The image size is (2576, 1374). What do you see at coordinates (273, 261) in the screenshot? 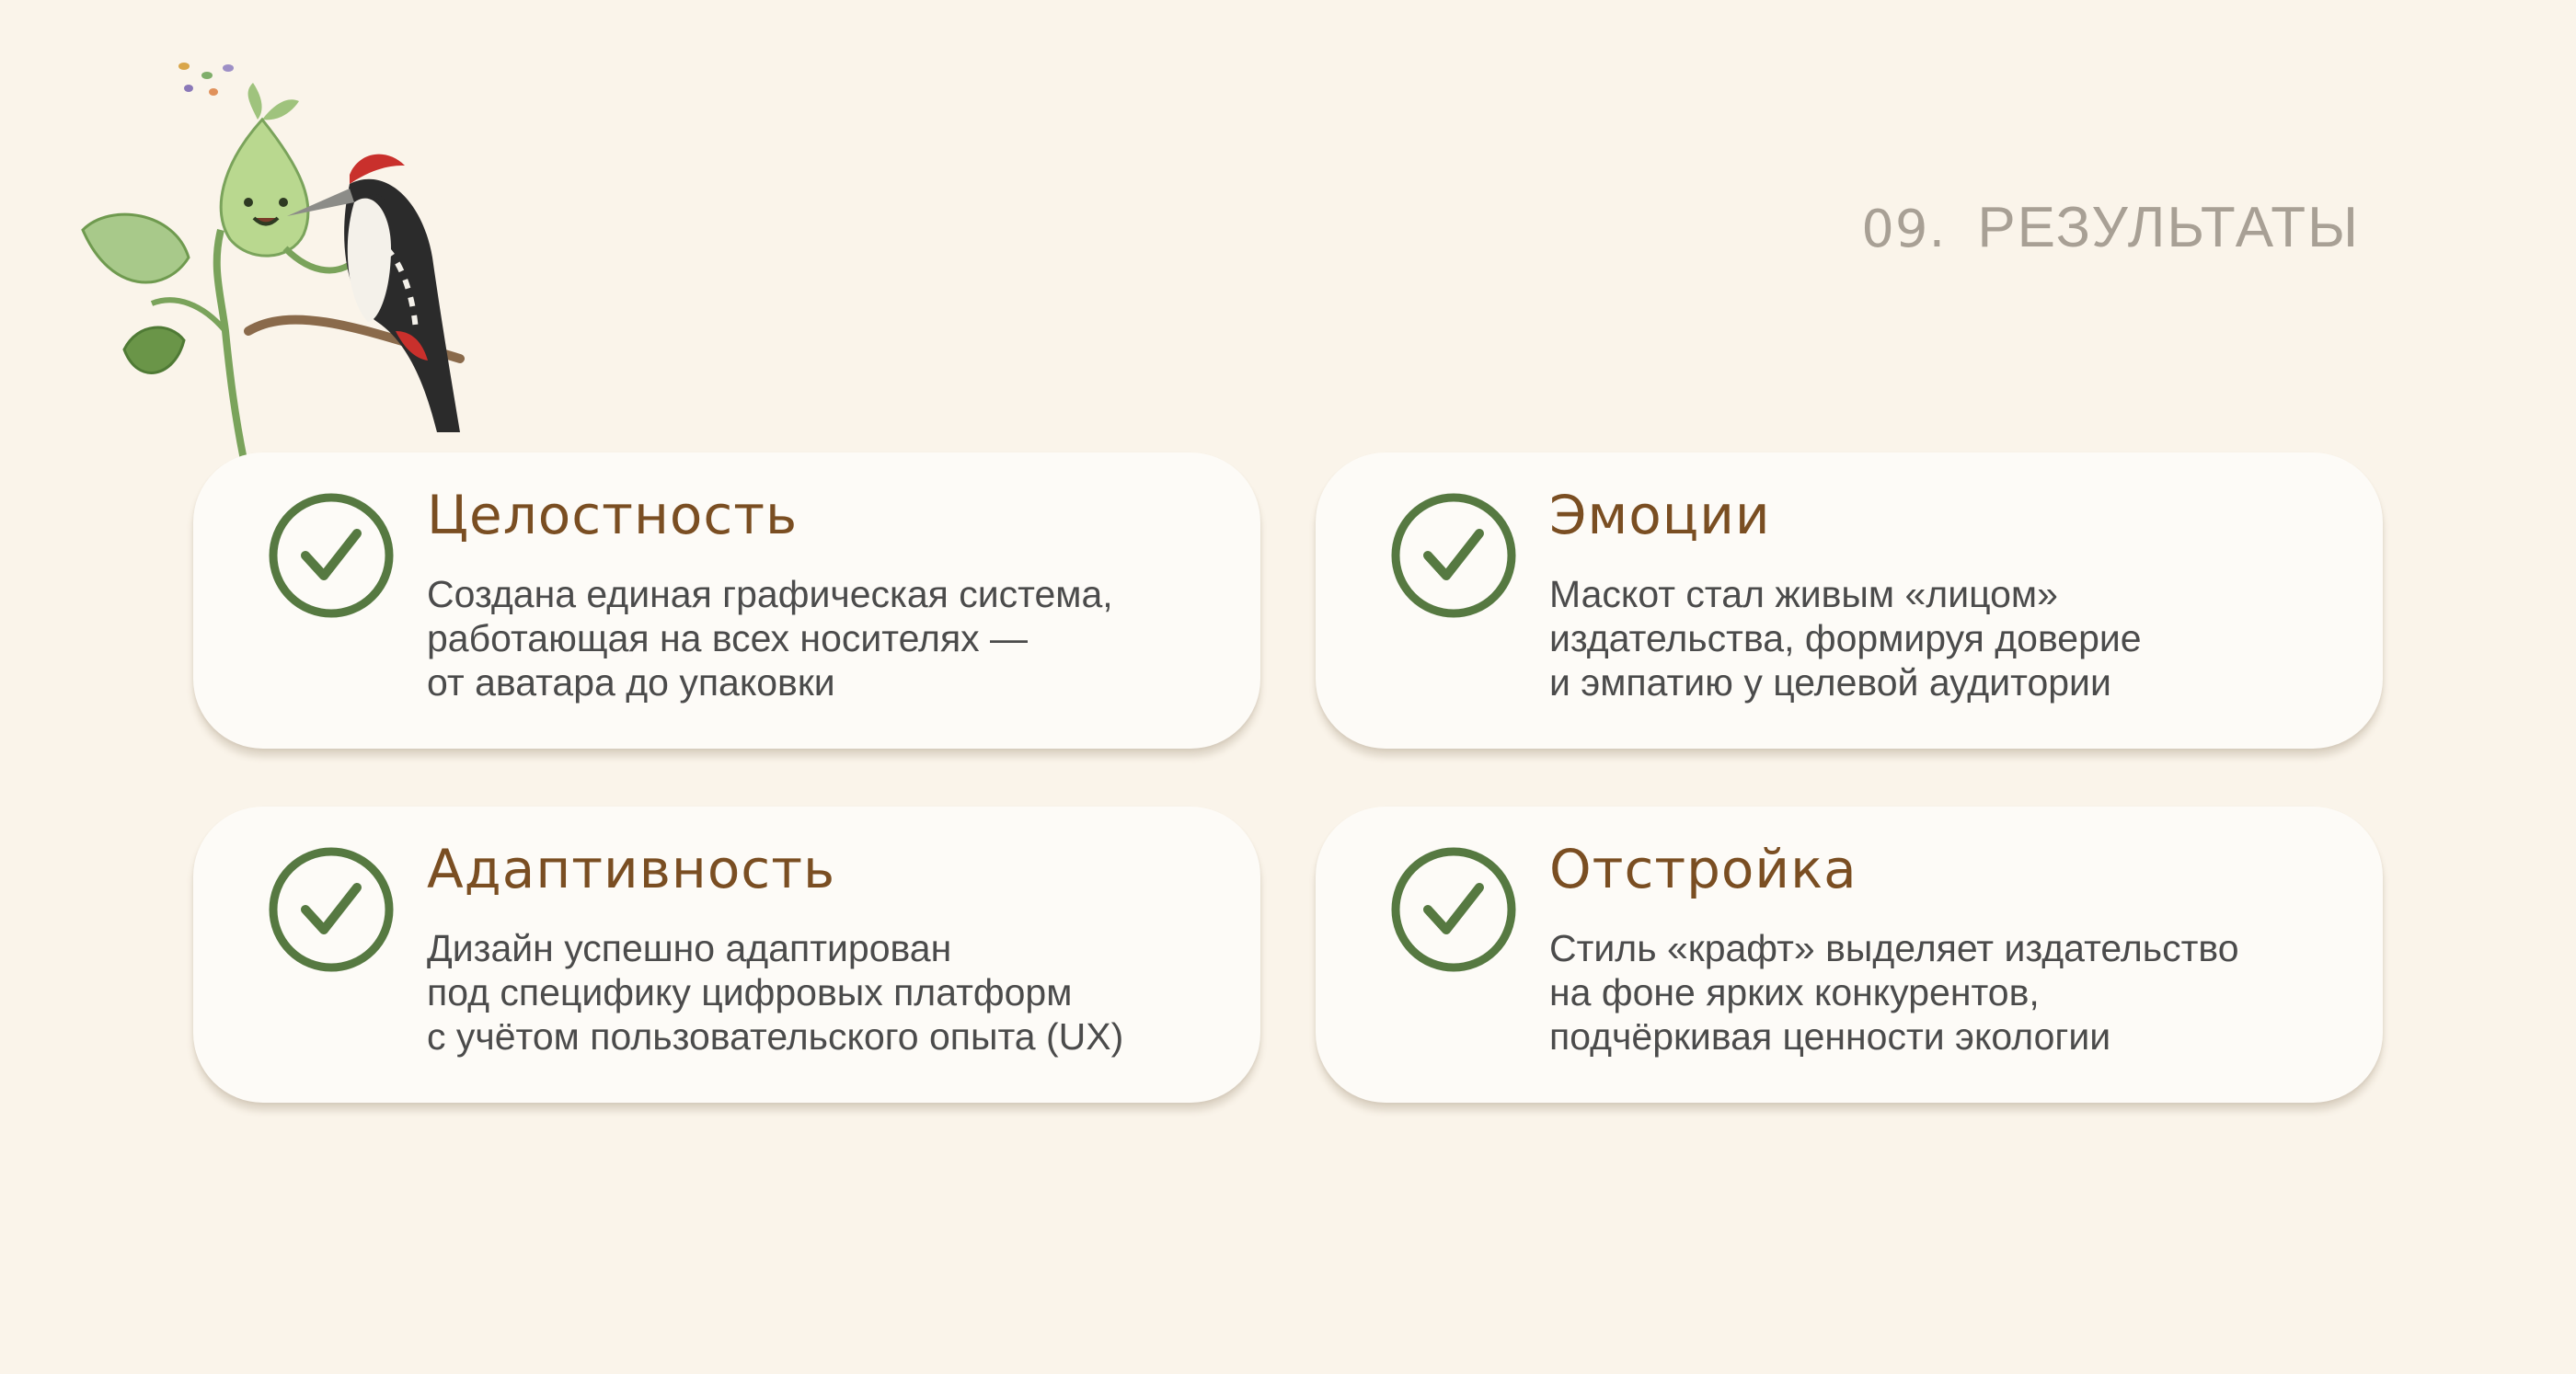
I see `mascot-illustration` at bounding box center [273, 261].